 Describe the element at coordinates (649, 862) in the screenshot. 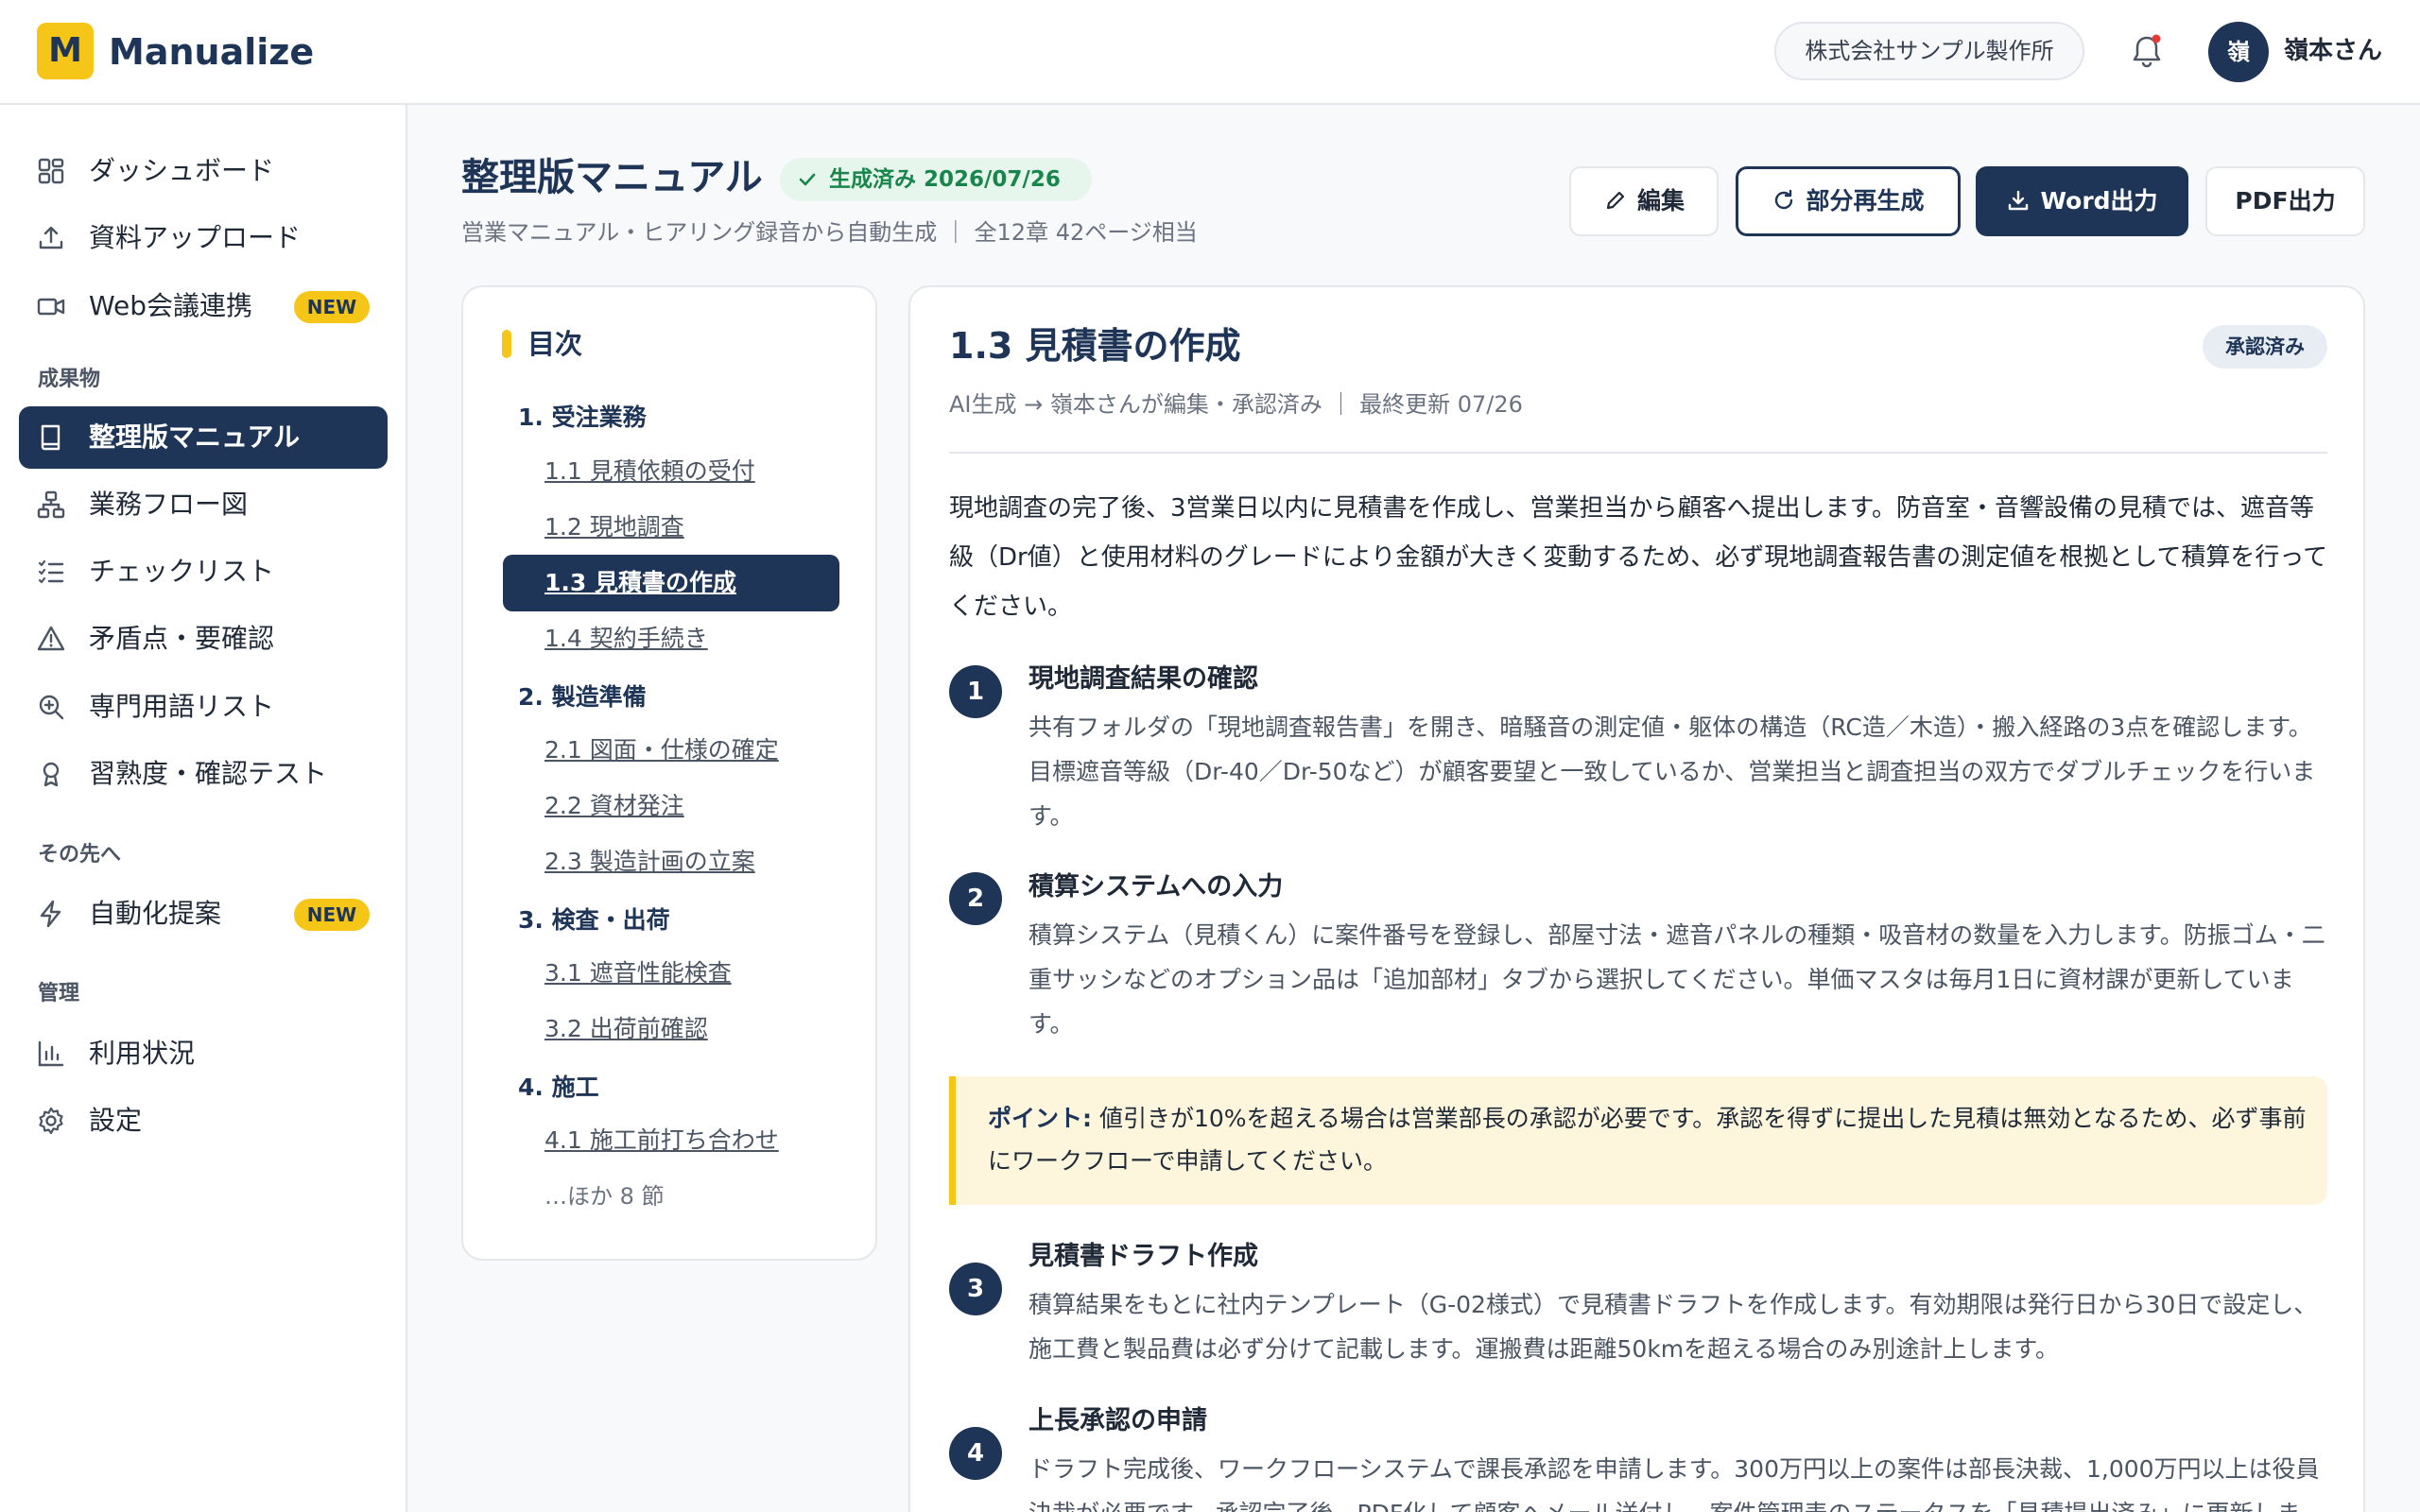

I see `toc-section: 2.3 製造計画の立案` at that location.